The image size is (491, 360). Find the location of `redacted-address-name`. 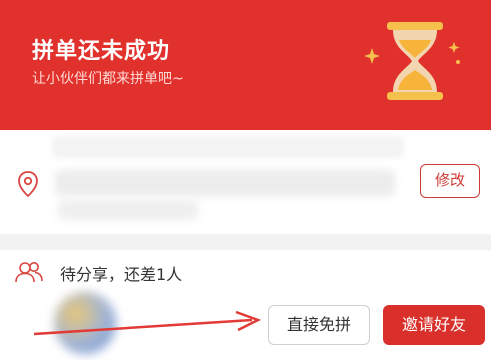

redacted-address-name is located at coordinates (228, 147).